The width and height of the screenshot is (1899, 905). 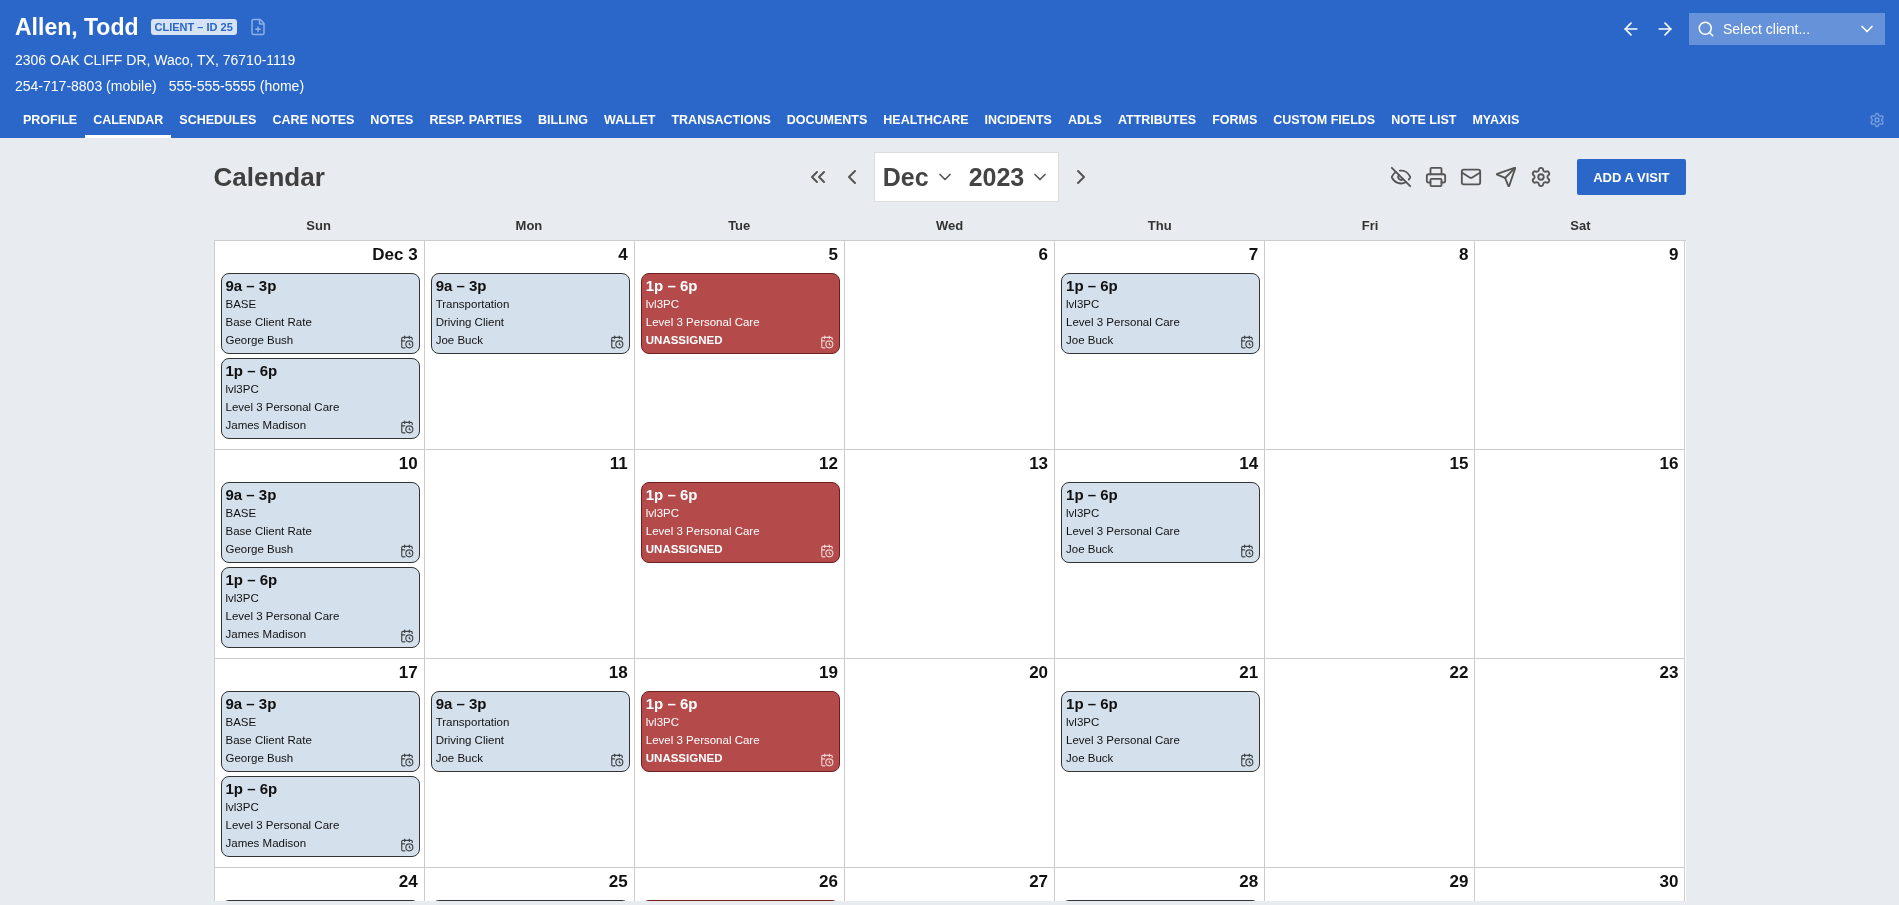 I want to click on day-cell: 8, so click(x=1370, y=345).